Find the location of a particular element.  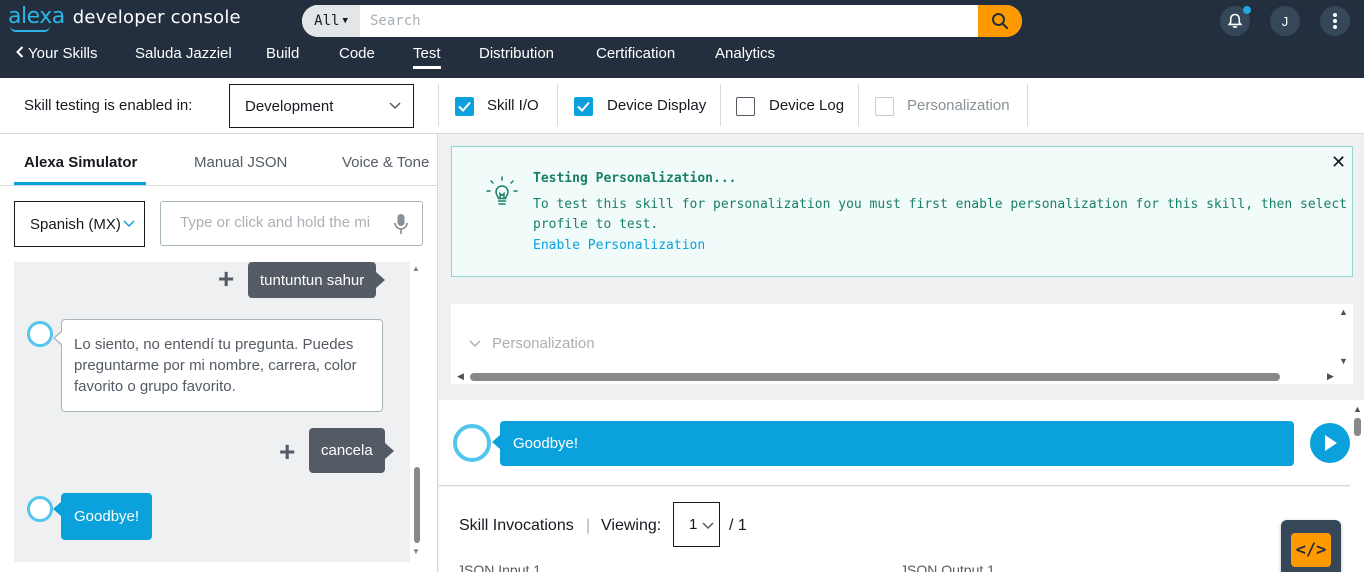

message-text: tuntuntun sahur is located at coordinates (312, 280).